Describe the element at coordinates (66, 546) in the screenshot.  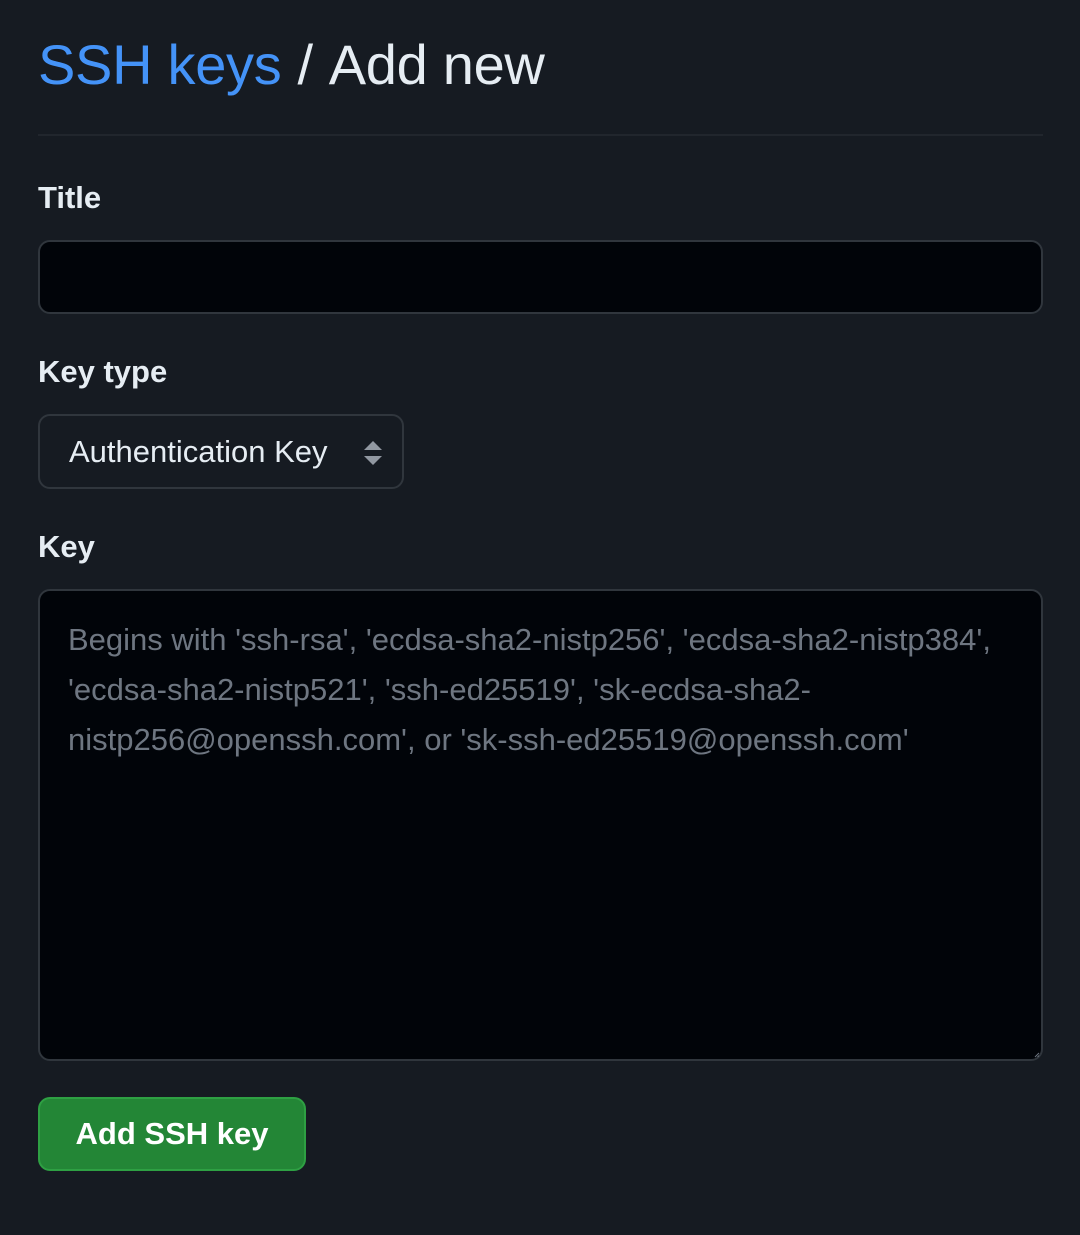
I see `key-label: Key` at that location.